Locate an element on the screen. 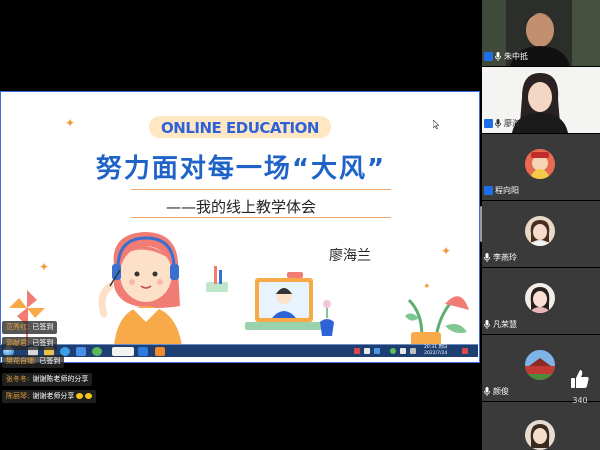  chat-text: 谢谢陈老师的分享 is located at coordinates (60, 379).